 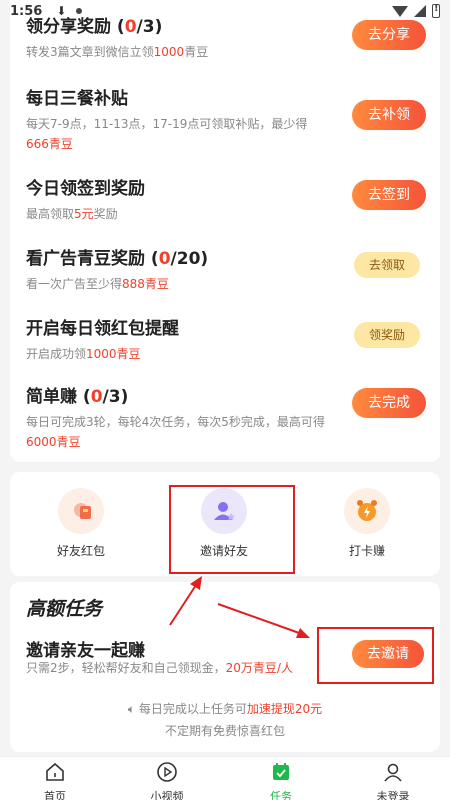 What do you see at coordinates (81, 511) in the screenshot?
I see `red-packet-icon` at bounding box center [81, 511].